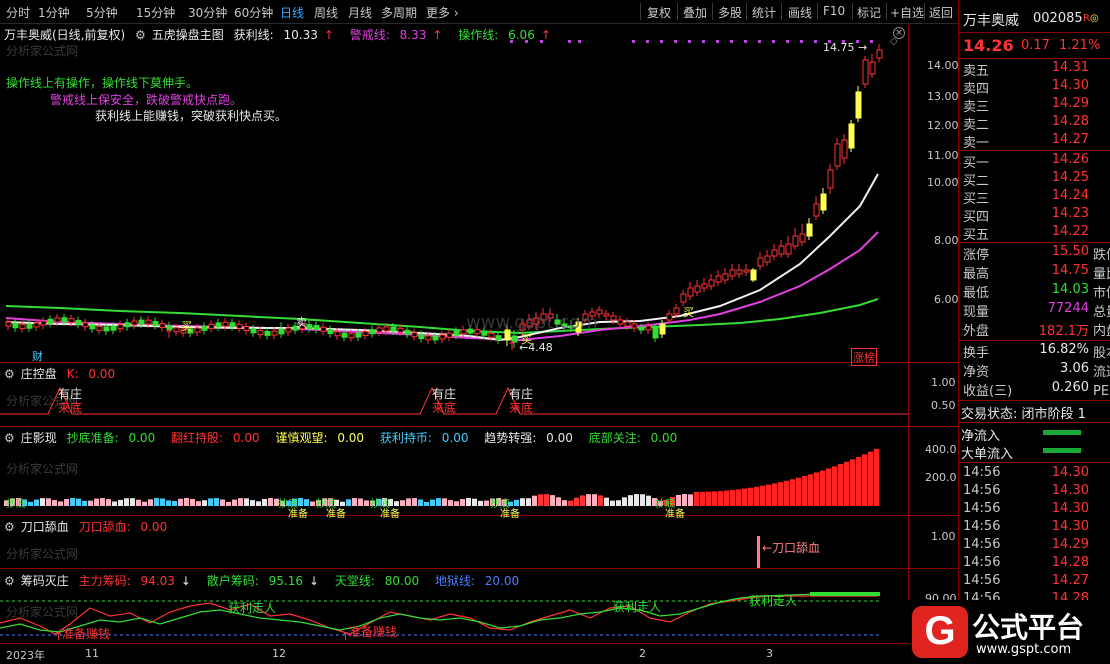 This screenshot has height=664, width=1110. What do you see at coordinates (253, 12) in the screenshot?
I see `period-tab-60min: 60分钟` at bounding box center [253, 12].